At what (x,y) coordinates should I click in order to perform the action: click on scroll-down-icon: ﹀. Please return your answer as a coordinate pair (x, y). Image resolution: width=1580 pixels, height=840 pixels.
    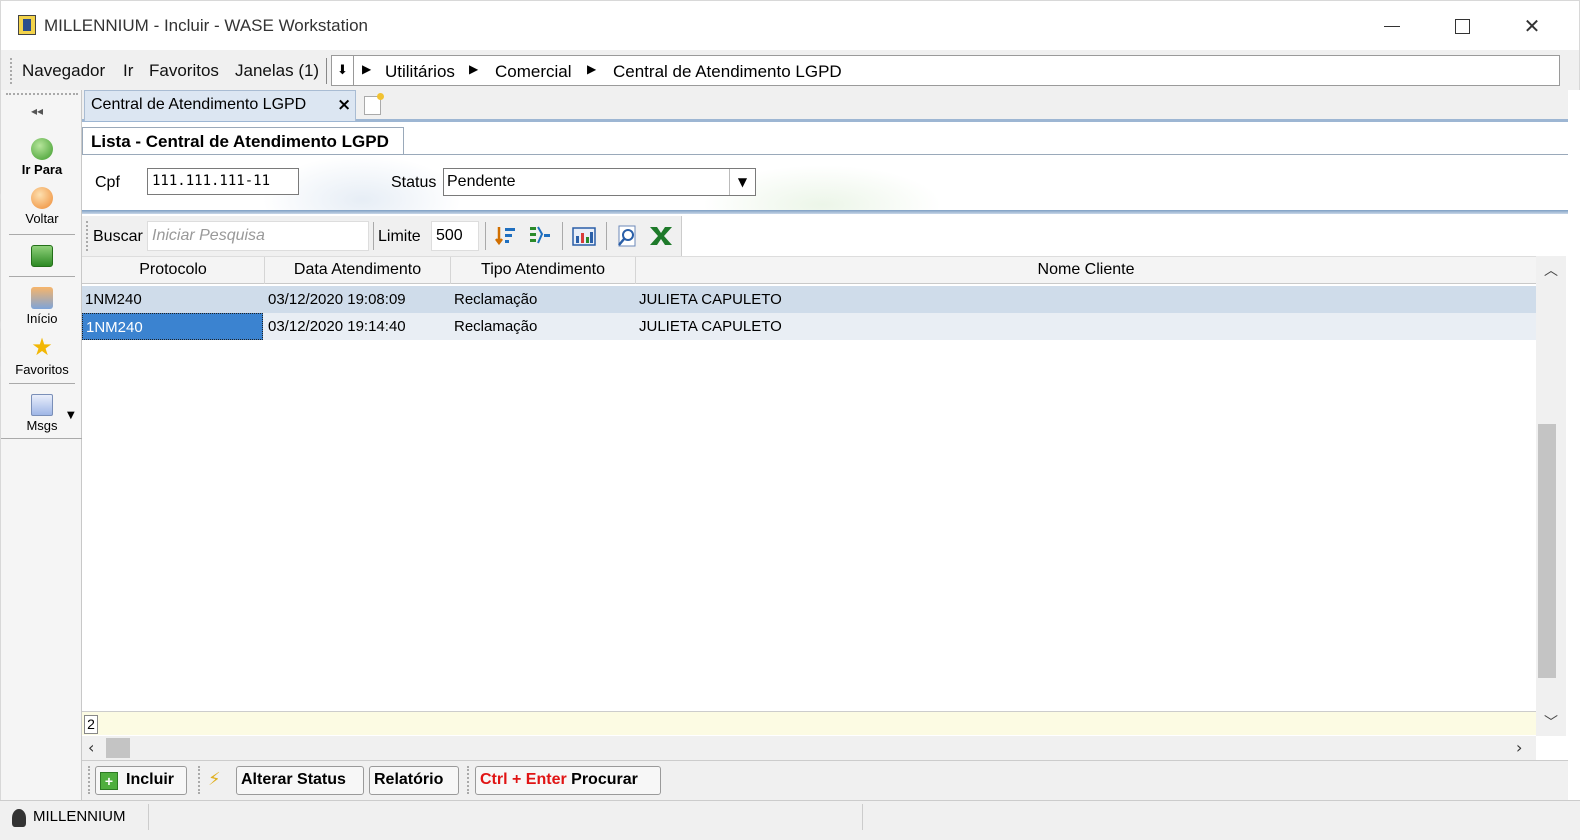
    Looking at the image, I should click on (1551, 722).